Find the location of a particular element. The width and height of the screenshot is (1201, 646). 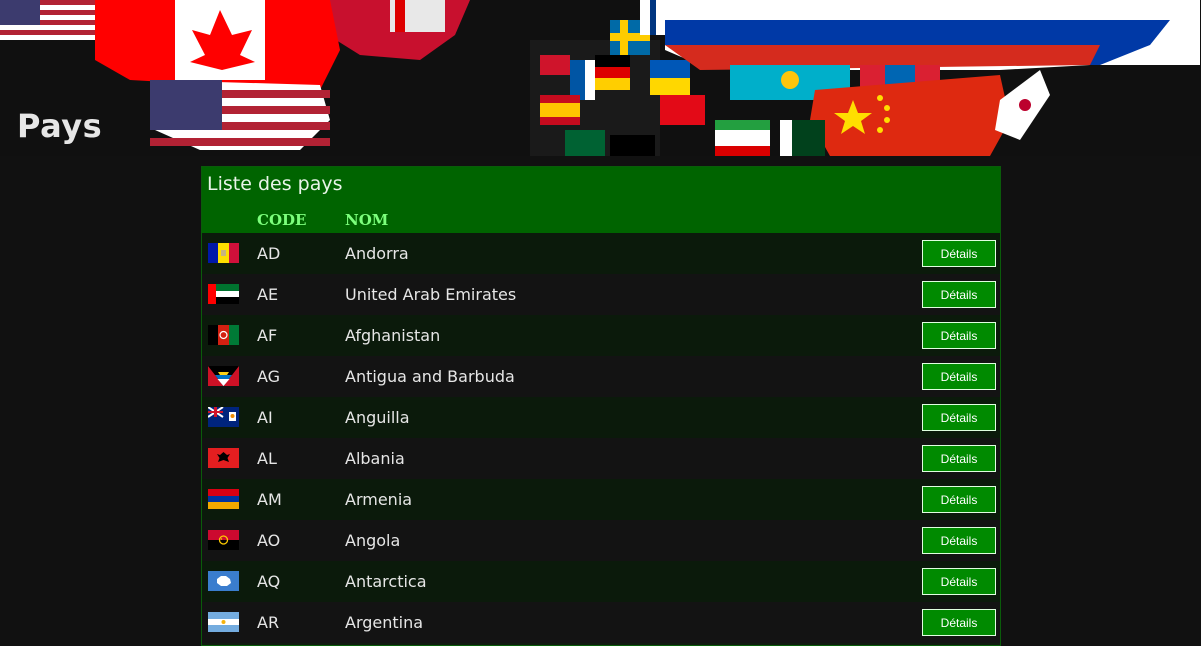

table-row: AO Angola Détails is located at coordinates (601, 540).